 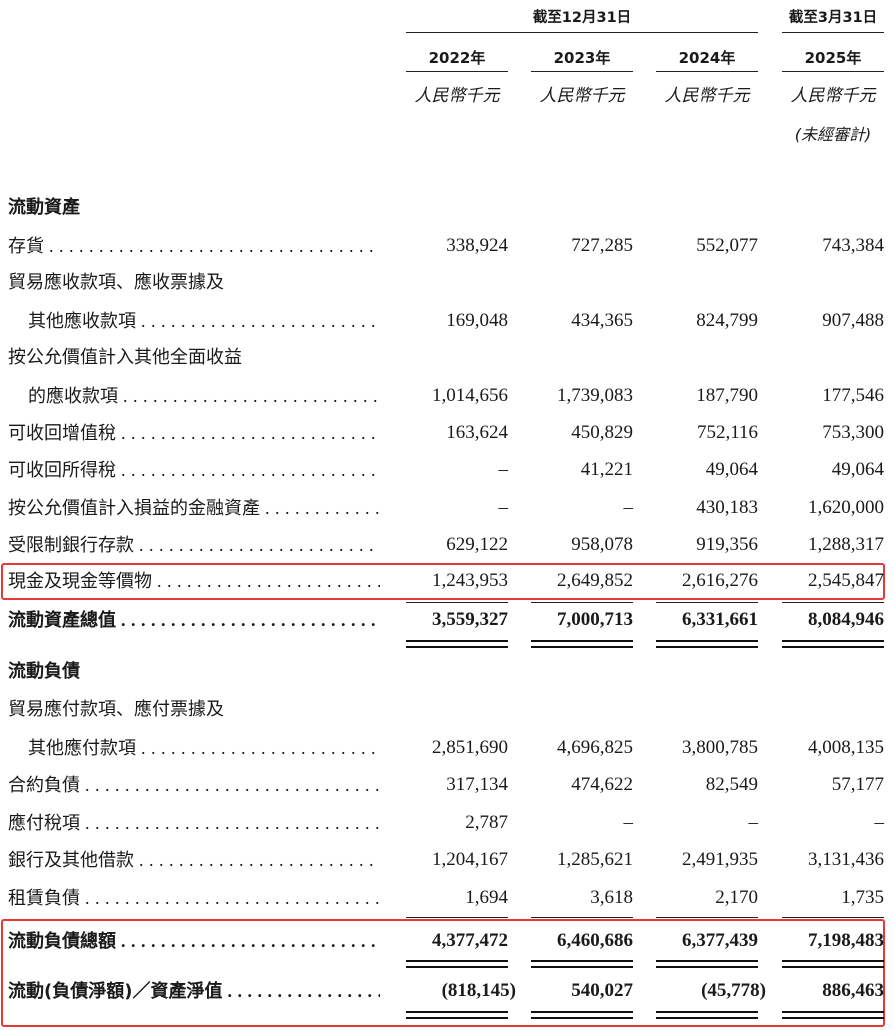 I want to click on cell-2022: 1,204,167, so click(x=470, y=859).